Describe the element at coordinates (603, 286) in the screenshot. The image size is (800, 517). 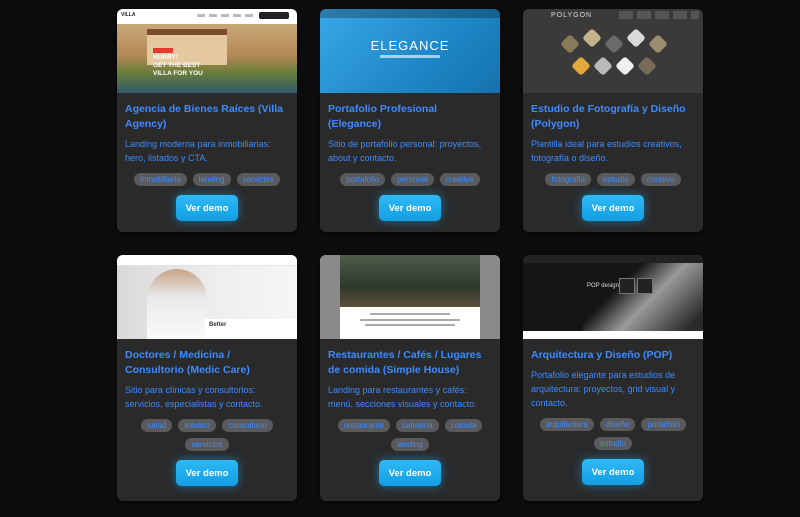
I see `thumb-hero-text: POP design` at that location.